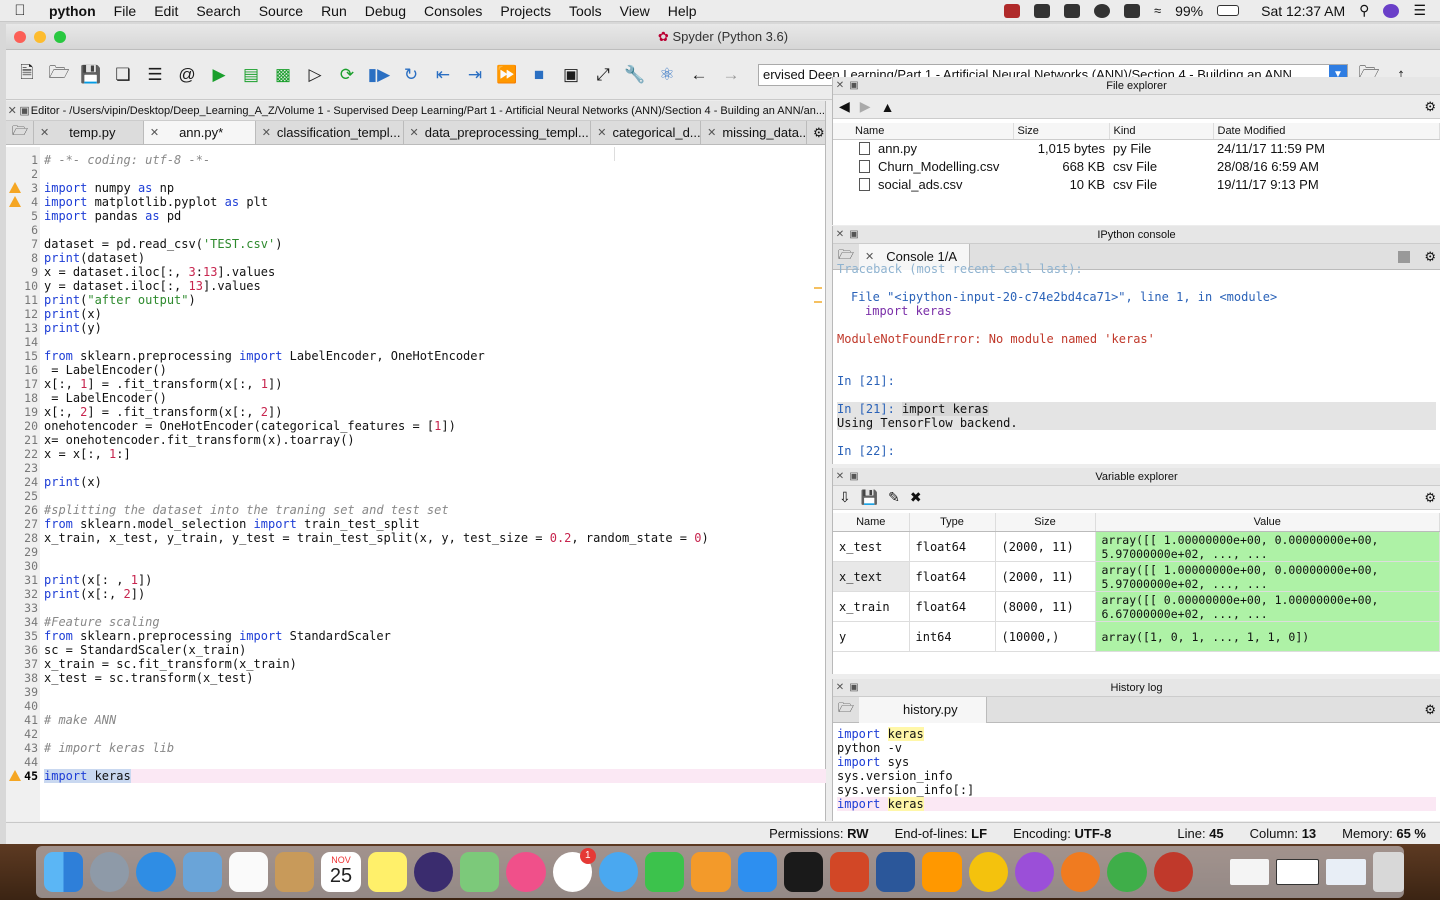 This screenshot has width=1440, height=900. What do you see at coordinates (435, 272) in the screenshot?
I see `code-line: x = dataset.iloc[:, 3:13].values` at bounding box center [435, 272].